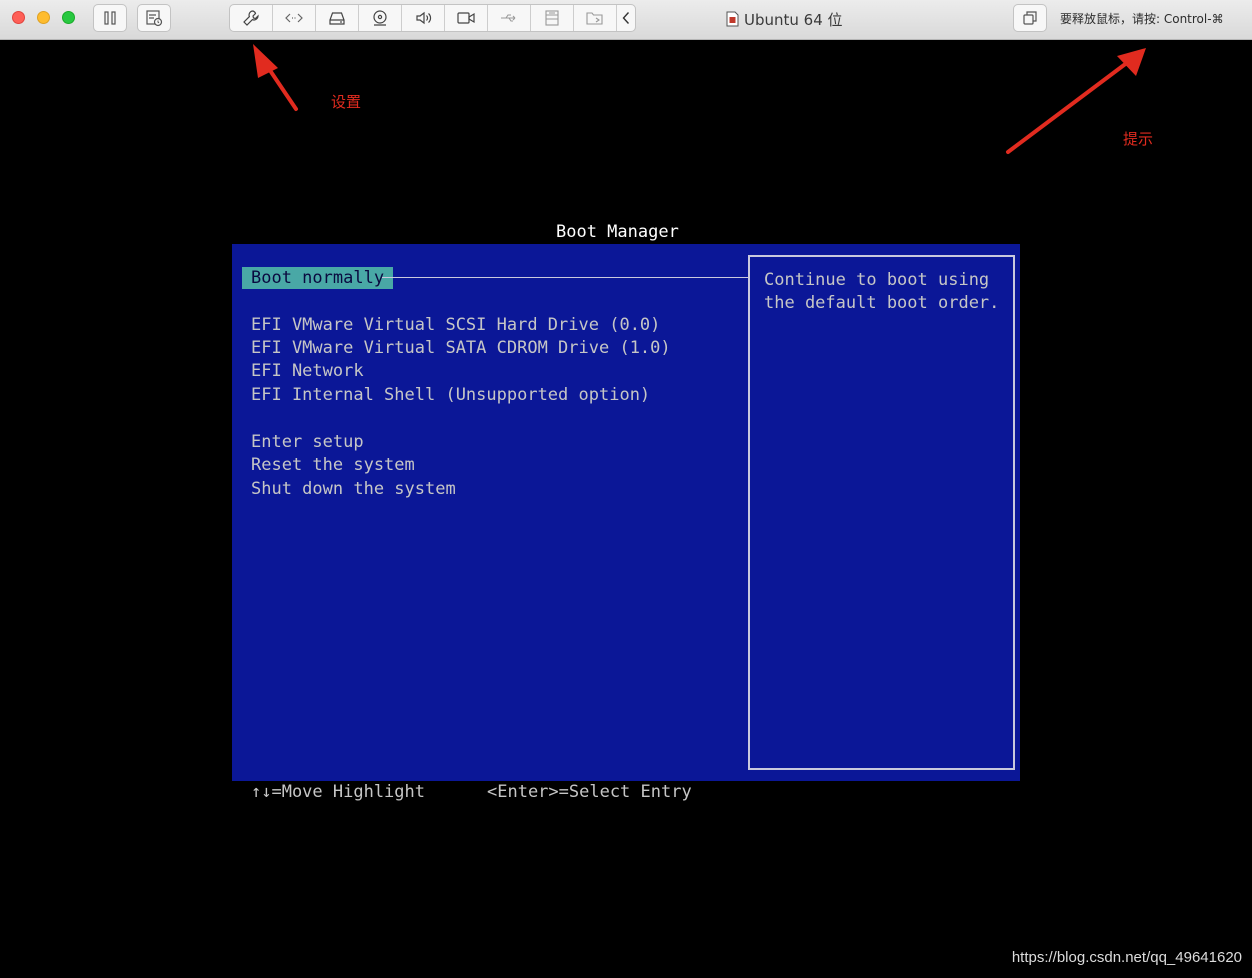 The width and height of the screenshot is (1252, 978). What do you see at coordinates (333, 465) in the screenshot?
I see `boot-option-reset-system: Reset the system` at bounding box center [333, 465].